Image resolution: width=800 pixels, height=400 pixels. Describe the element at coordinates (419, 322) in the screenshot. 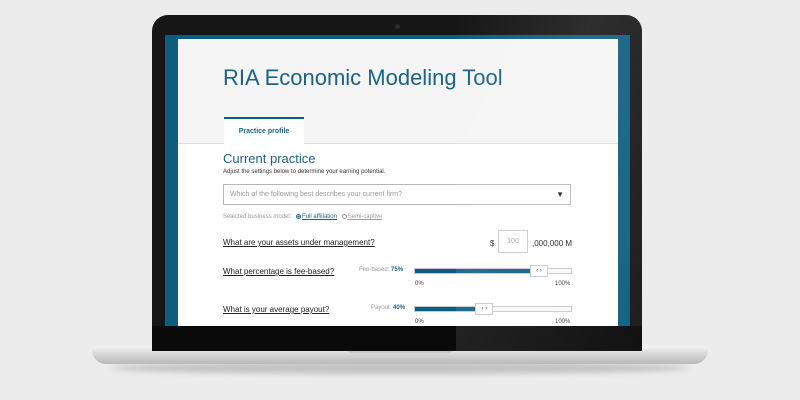

I see `payout-min-label: 0%` at that location.